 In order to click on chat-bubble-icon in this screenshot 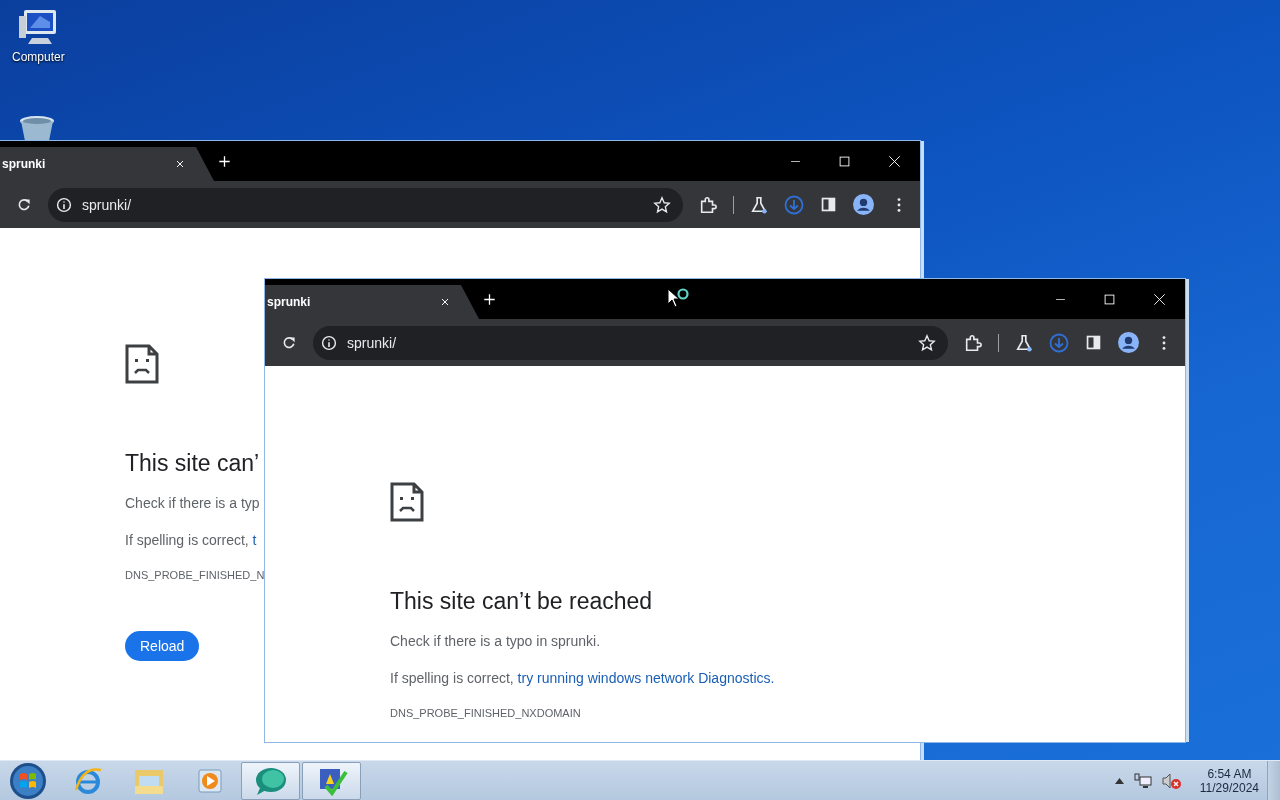, I will do `click(270, 780)`.